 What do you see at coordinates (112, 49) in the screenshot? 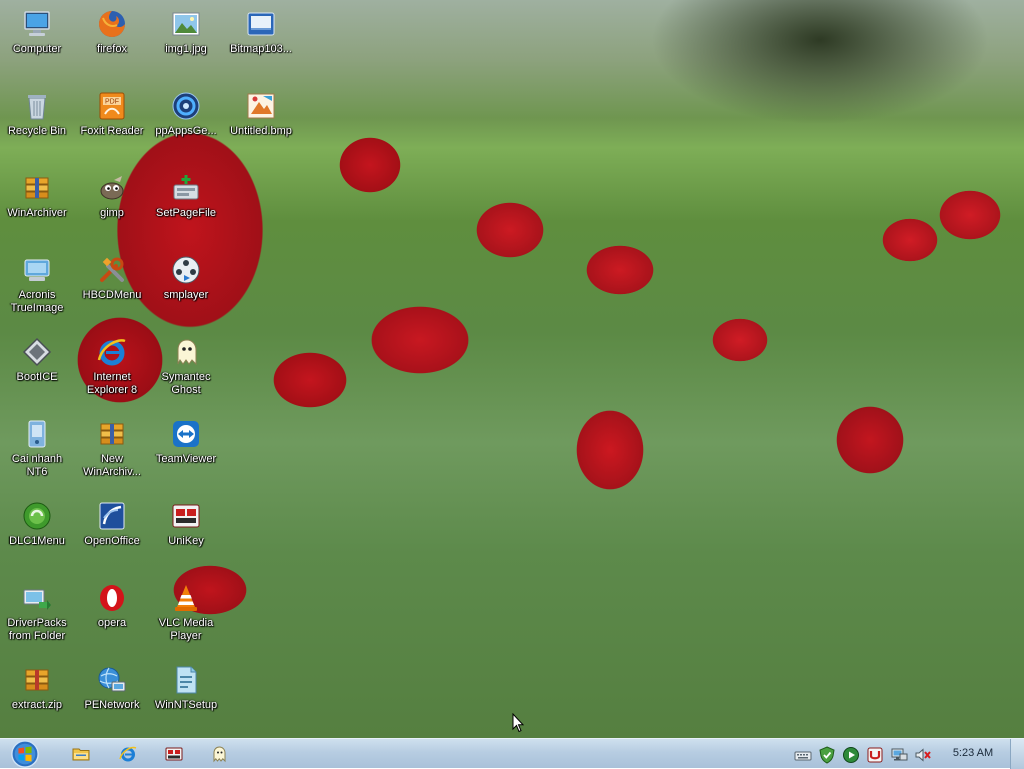
I see `desktop-icon-label: firefox` at bounding box center [112, 49].